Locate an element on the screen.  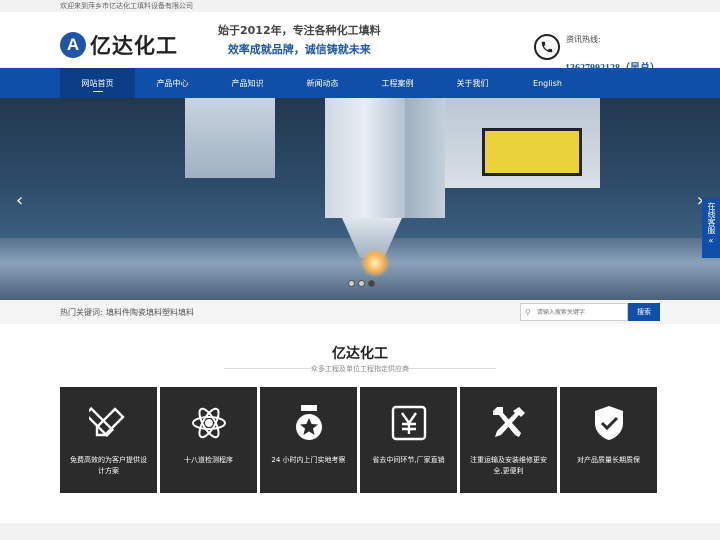
banner-prev-arrow-icon: ‹ is located at coordinates (19, 200).